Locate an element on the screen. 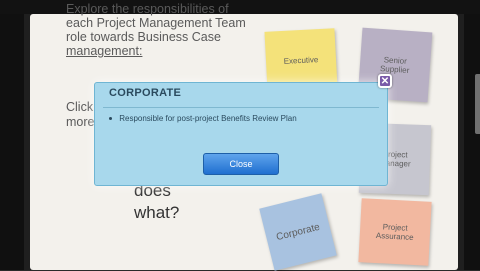 Image resolution: width=480 pixels, height=271 pixels. close-icon: ✕ is located at coordinates (385, 81).